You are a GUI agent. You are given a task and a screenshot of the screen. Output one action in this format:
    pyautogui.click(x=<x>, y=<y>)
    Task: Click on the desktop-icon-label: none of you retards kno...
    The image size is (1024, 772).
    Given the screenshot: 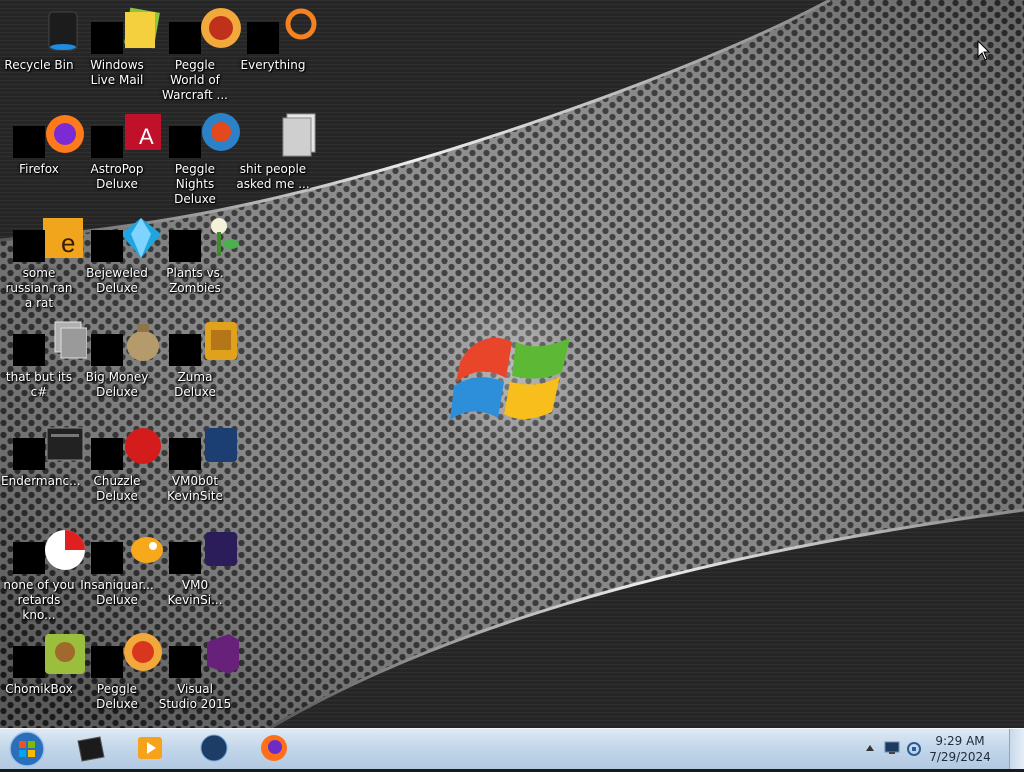 What is the action you would take?
    pyautogui.click(x=39, y=600)
    